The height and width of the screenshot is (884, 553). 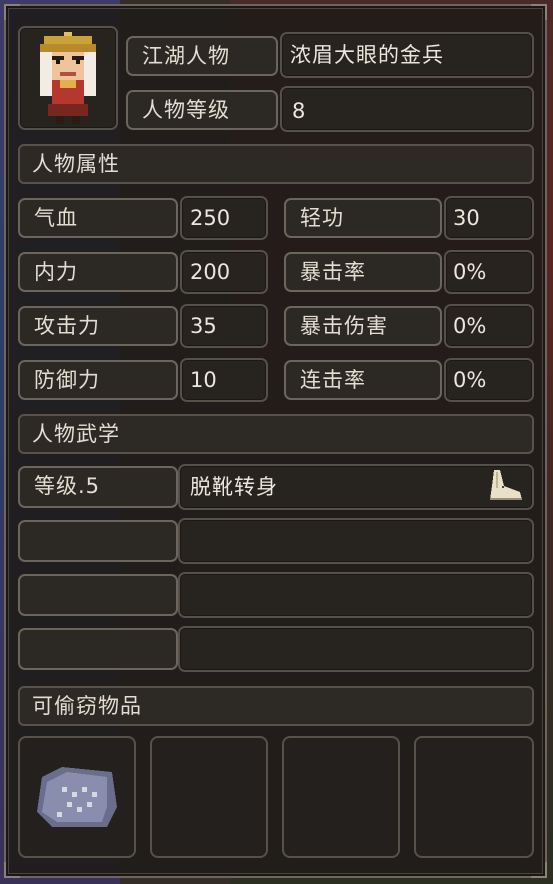 I want to click on items-header: 可偷窃物品, so click(x=276, y=706).